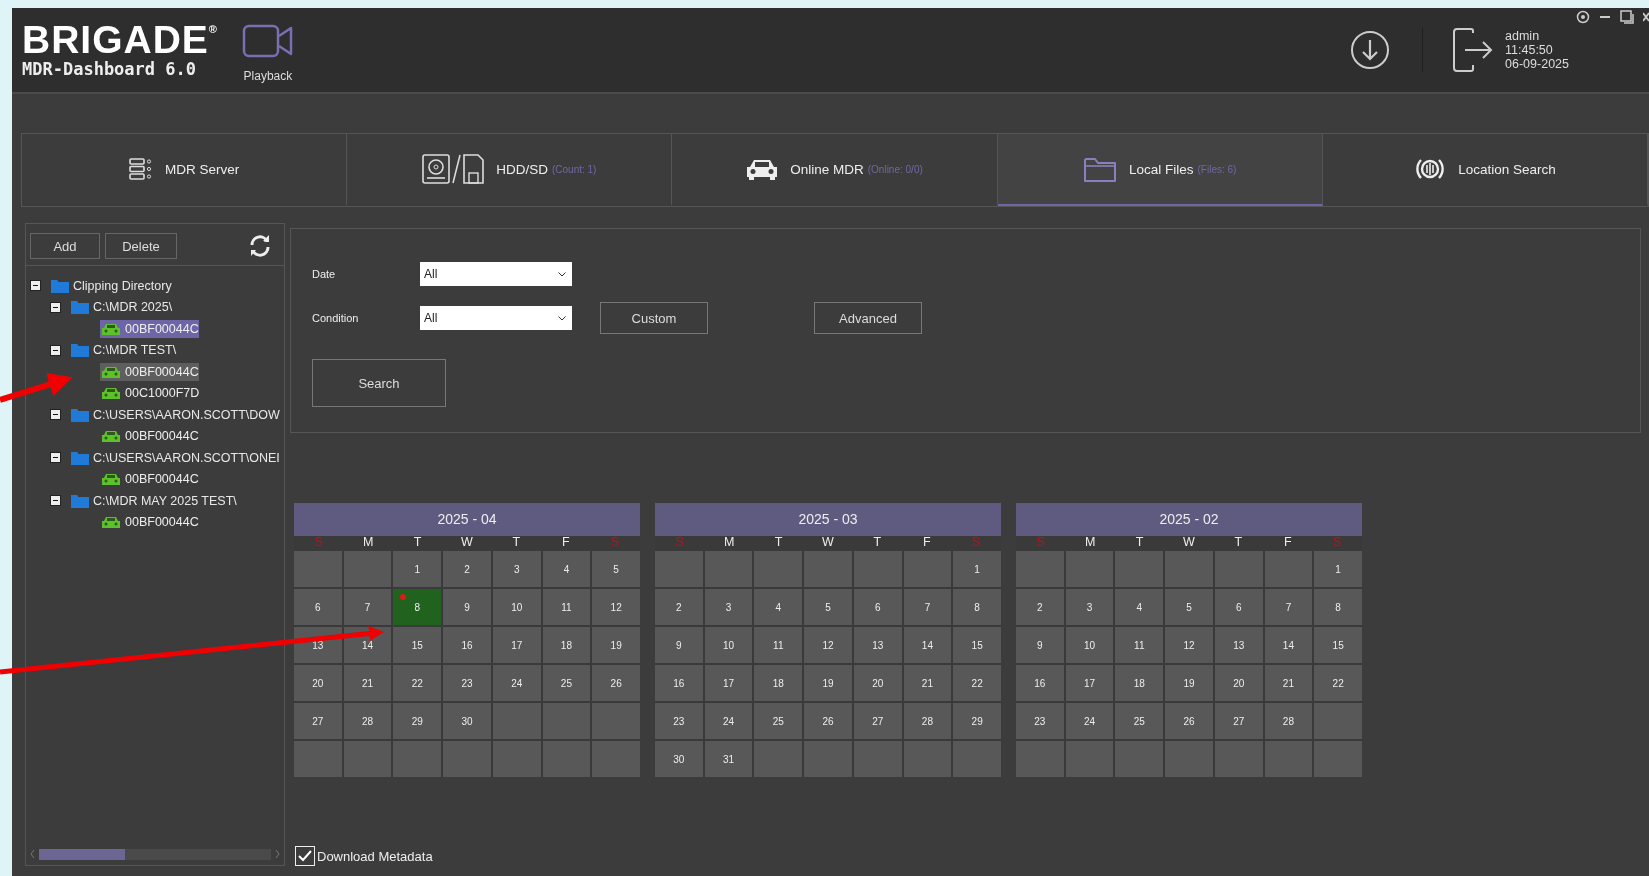  I want to click on day-cell: 31, so click(728, 759).